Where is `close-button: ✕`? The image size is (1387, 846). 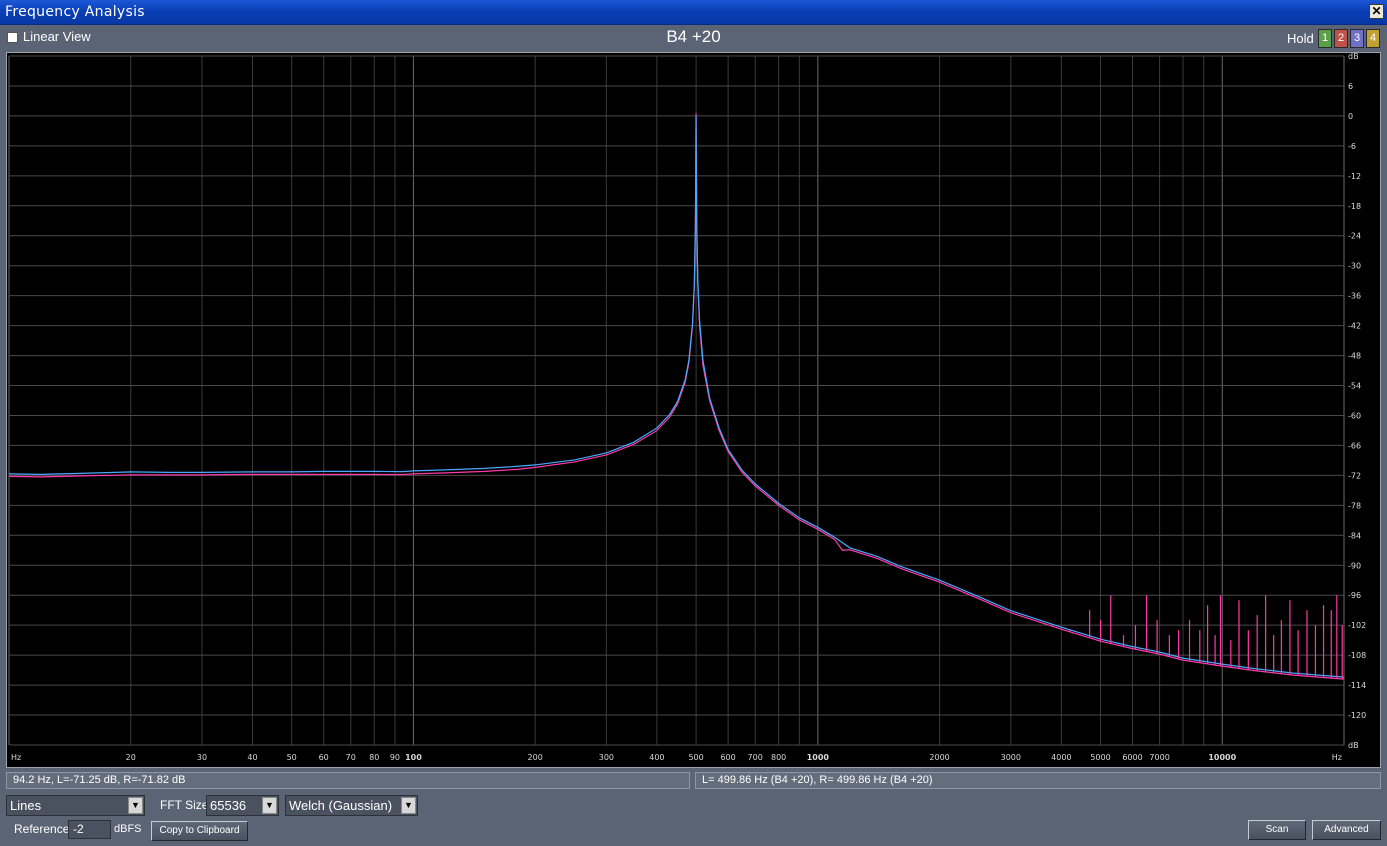
close-button: ✕ is located at coordinates (1376, 11).